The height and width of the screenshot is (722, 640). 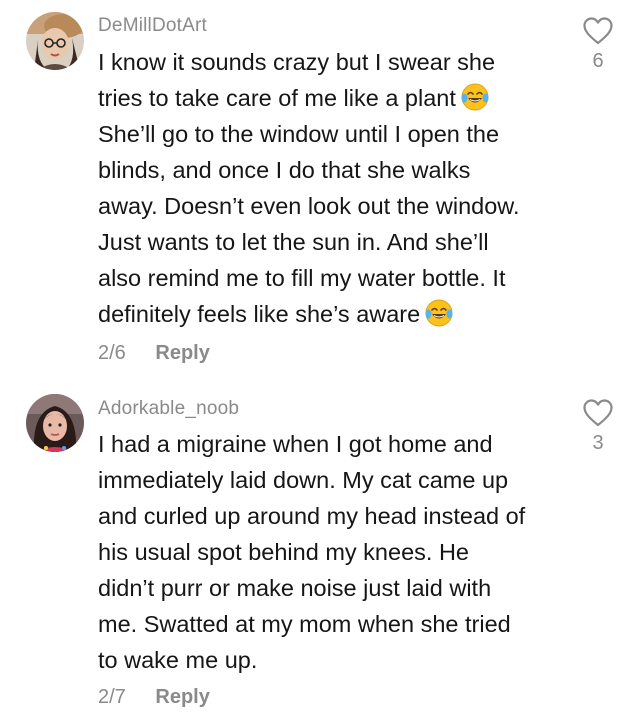 What do you see at coordinates (309, 206) in the screenshot?
I see `comment-line: away. Doesn’t even look out the window.` at bounding box center [309, 206].